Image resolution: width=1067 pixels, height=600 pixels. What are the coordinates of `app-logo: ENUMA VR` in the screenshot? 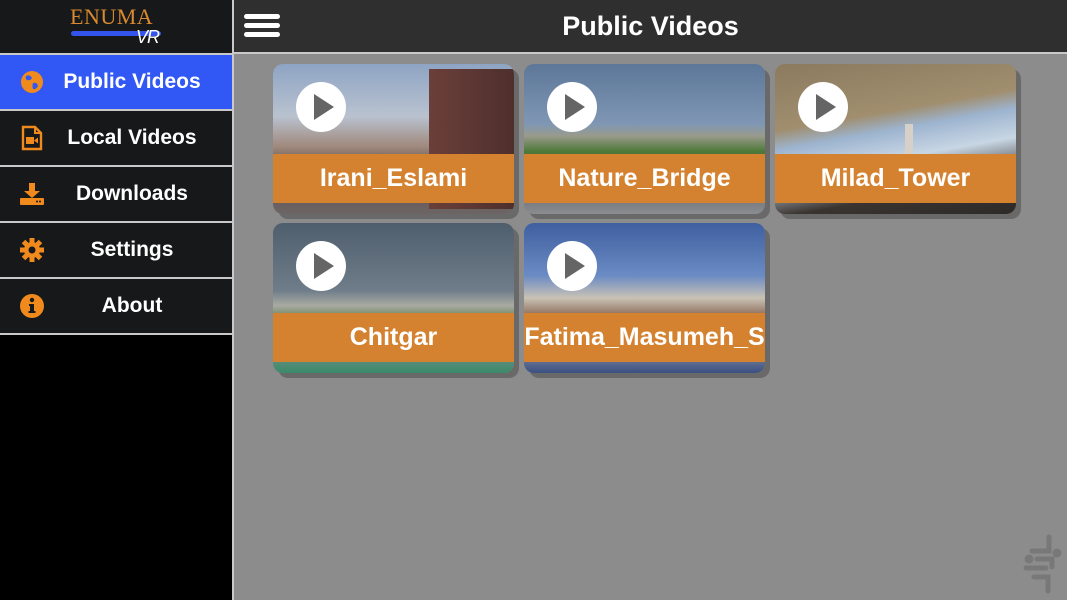 It's located at (116, 27).